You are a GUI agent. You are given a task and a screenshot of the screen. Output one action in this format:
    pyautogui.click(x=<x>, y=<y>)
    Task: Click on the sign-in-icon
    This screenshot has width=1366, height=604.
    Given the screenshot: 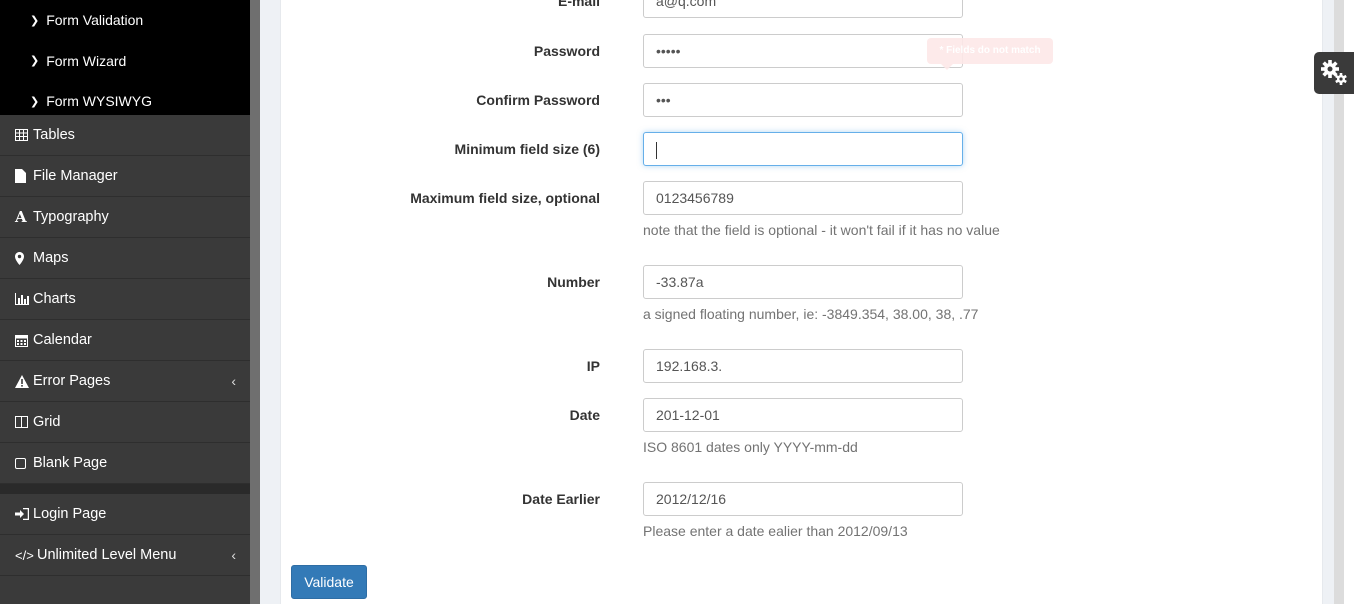 What is the action you would take?
    pyautogui.click(x=23, y=514)
    